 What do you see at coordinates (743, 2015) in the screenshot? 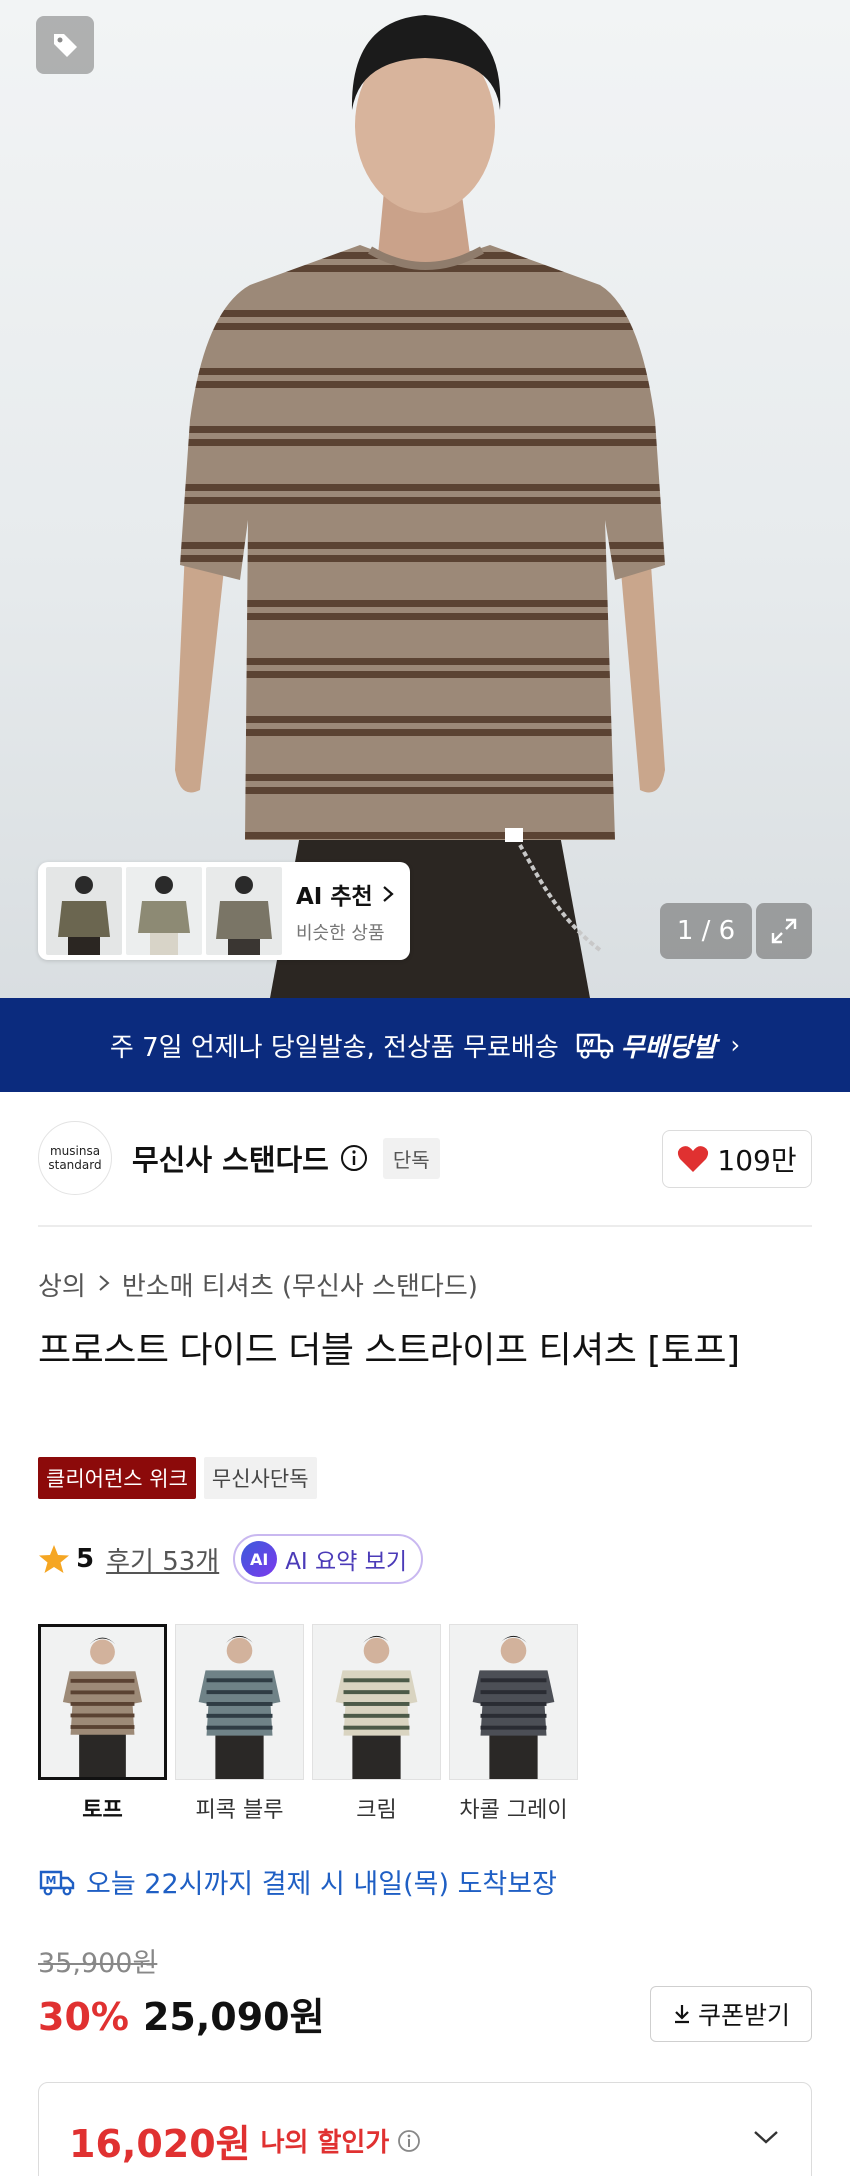
I see `coupon-label: 쿠폰받기` at bounding box center [743, 2015].